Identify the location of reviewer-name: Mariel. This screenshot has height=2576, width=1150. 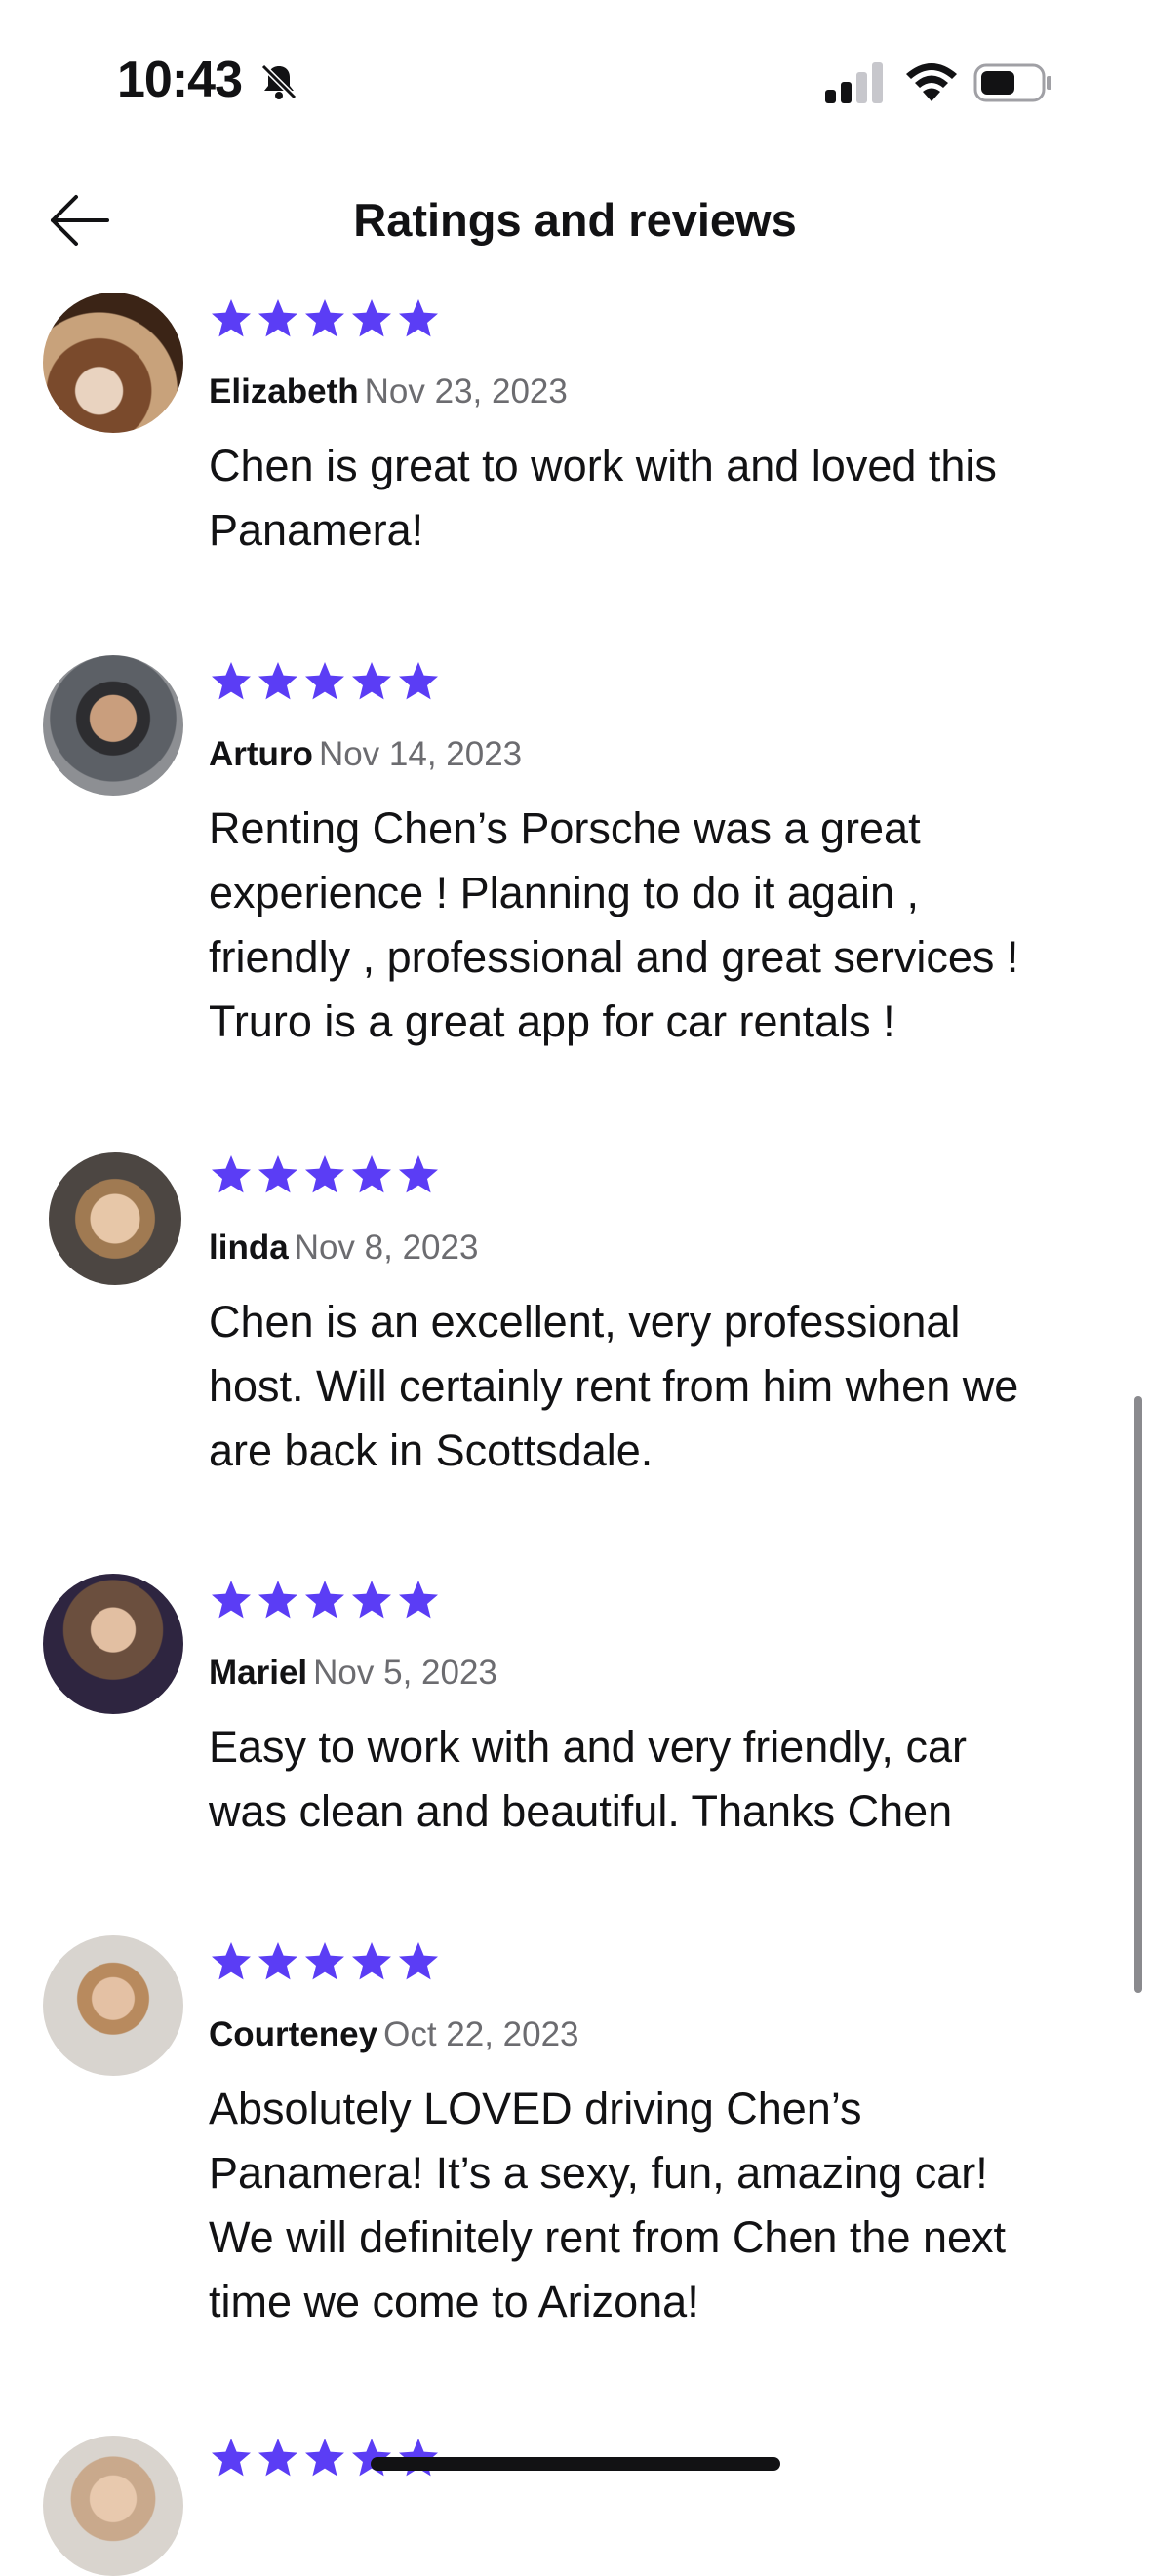
(258, 1673).